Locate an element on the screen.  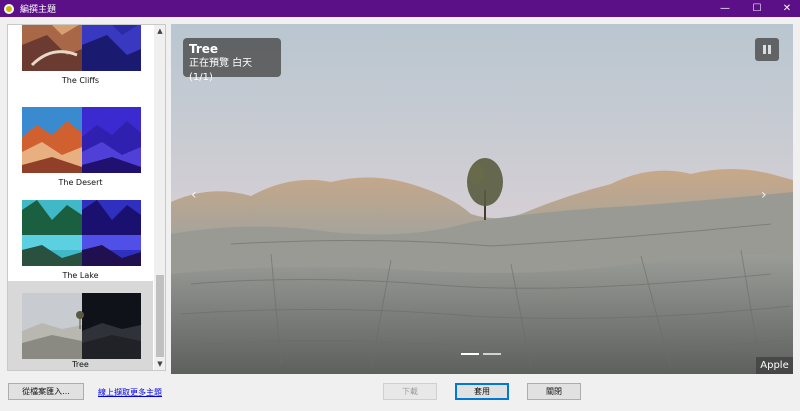
theme-item-cliffs: The Cliffs is located at coordinates (80, 61).